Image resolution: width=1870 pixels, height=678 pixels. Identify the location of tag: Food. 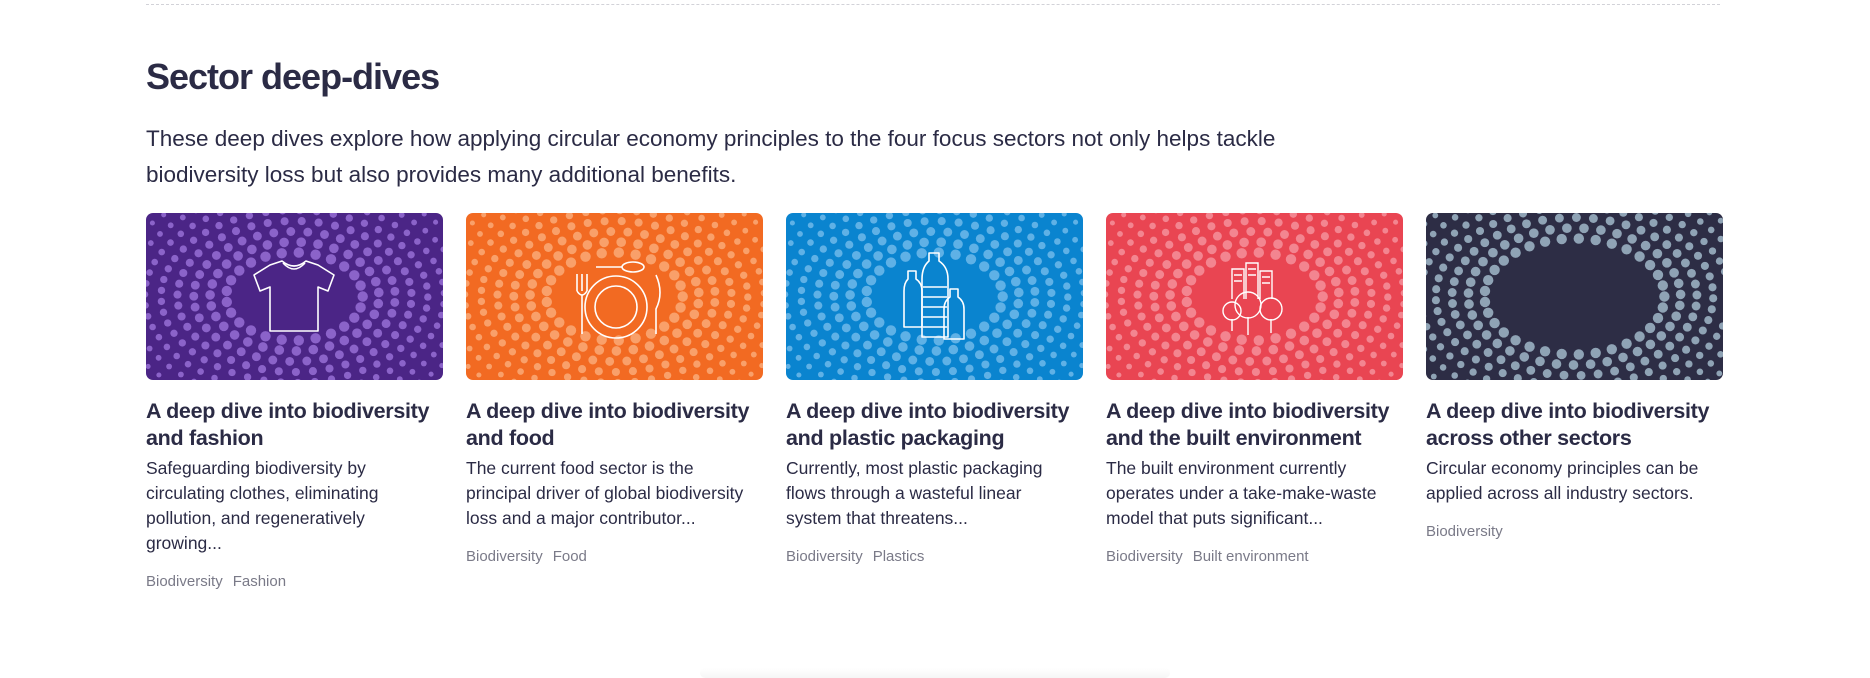
(570, 556).